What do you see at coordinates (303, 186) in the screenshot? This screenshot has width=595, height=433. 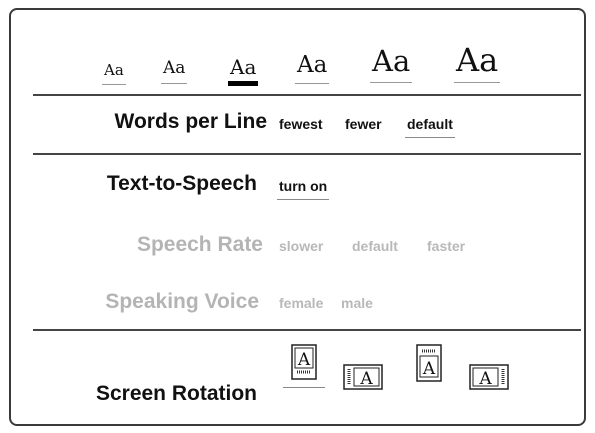 I see `text-to-speech-turn-on-label: turn on` at bounding box center [303, 186].